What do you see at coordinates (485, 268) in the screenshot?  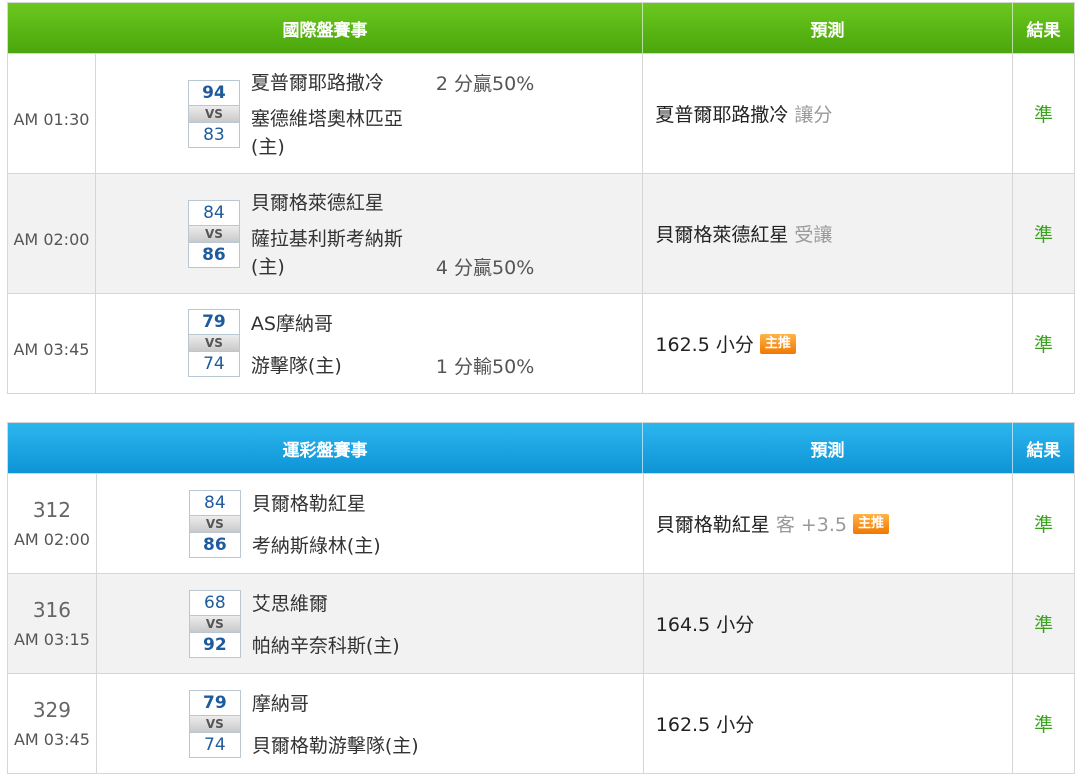 I see `handicap-result: 4 分贏50%` at bounding box center [485, 268].